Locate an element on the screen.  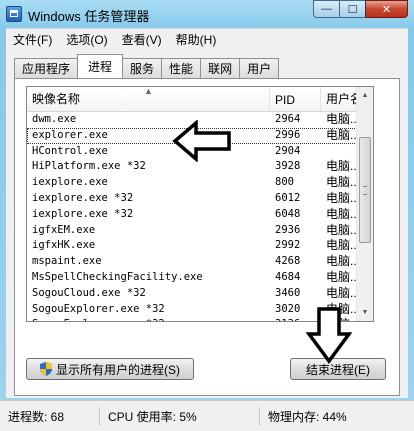
process-name-cell: iexplore.exe is located at coordinates (70, 182).